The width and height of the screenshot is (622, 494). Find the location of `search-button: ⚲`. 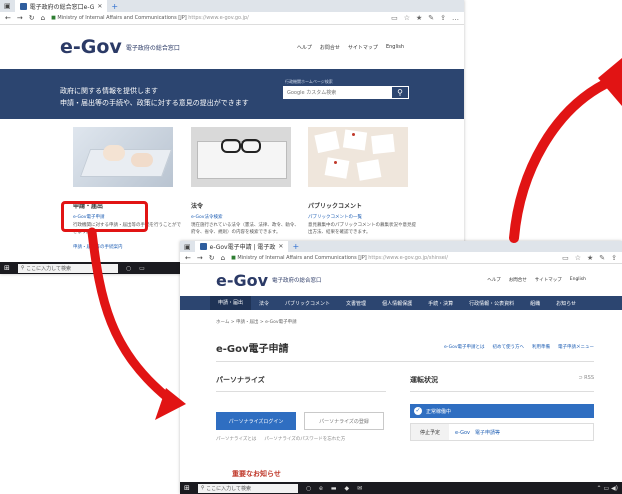

search-button: ⚲ is located at coordinates (400, 92).